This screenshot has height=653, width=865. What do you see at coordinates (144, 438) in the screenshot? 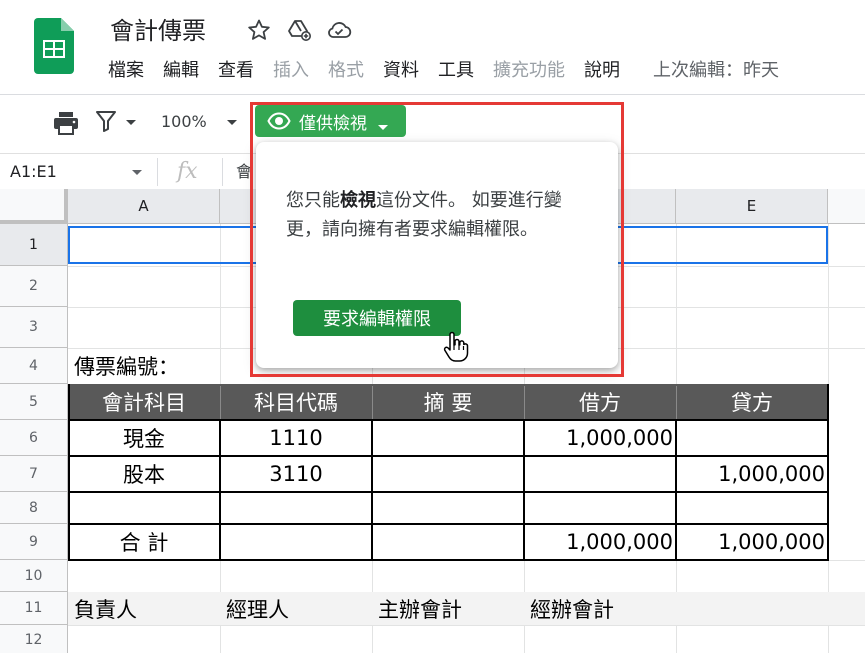
I see `table-cell: 現金` at bounding box center [144, 438].